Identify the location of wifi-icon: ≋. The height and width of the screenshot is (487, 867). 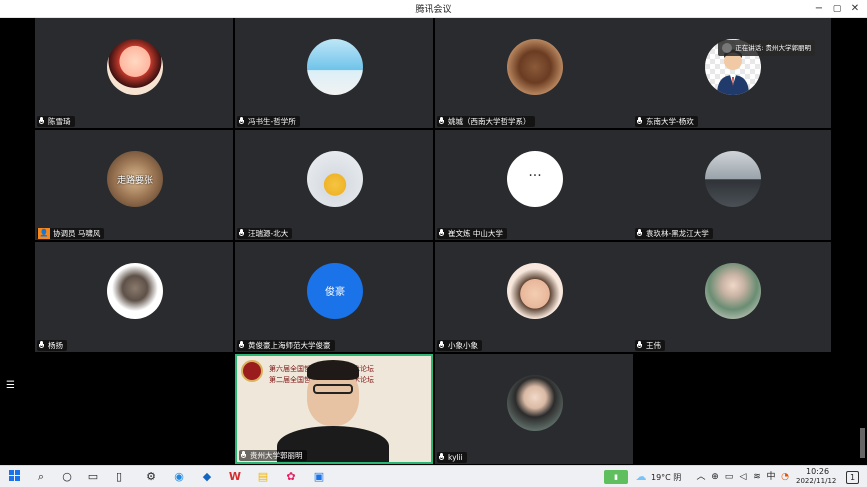
(757, 477).